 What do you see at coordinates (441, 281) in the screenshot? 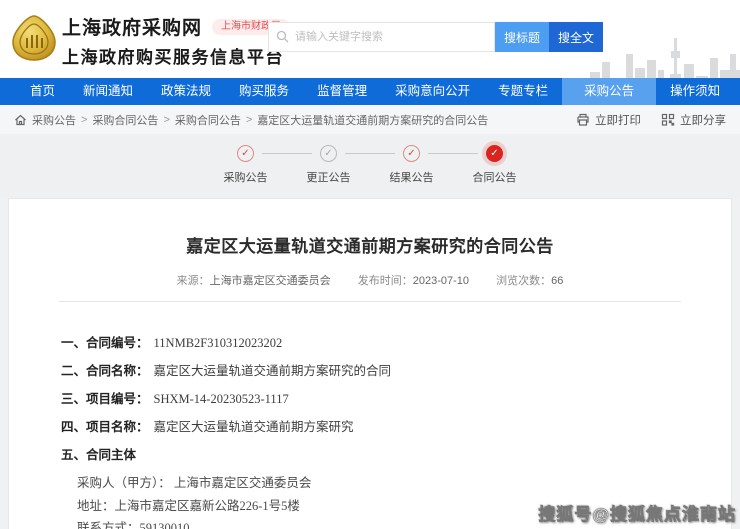
I see `publish-time-value: 2023-07-10` at bounding box center [441, 281].